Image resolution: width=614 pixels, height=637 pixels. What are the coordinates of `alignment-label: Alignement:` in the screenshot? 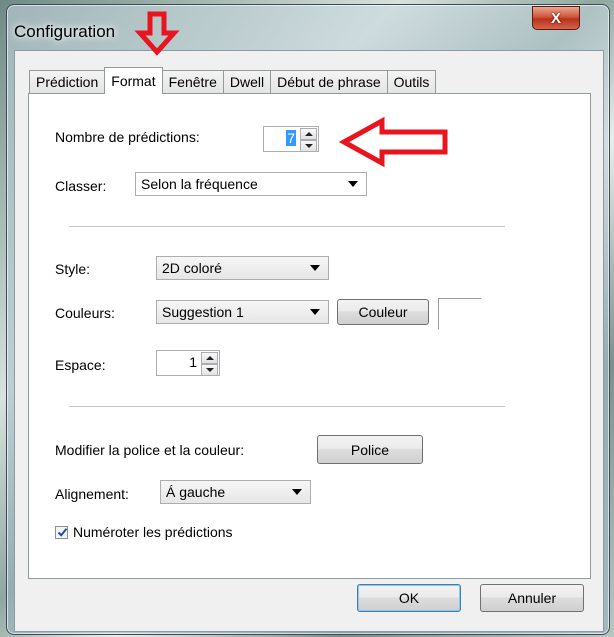 It's located at (92, 494).